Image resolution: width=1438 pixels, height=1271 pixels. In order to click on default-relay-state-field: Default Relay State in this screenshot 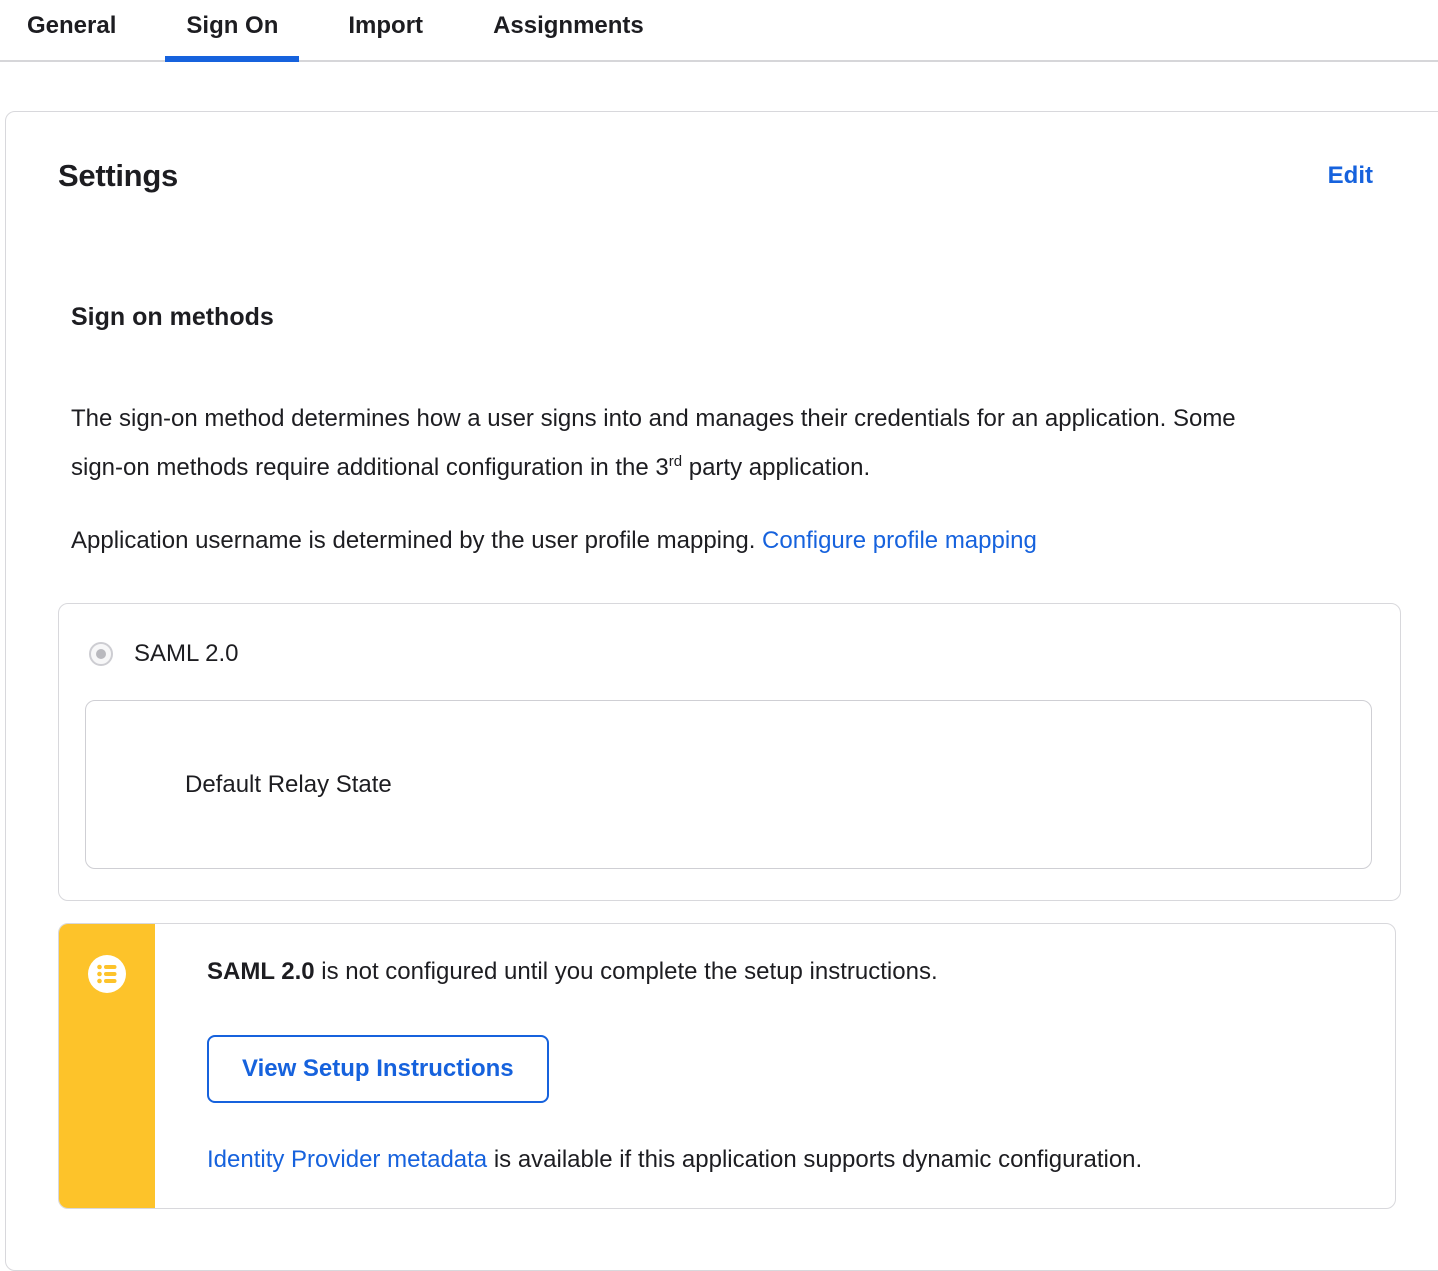, I will do `click(728, 784)`.